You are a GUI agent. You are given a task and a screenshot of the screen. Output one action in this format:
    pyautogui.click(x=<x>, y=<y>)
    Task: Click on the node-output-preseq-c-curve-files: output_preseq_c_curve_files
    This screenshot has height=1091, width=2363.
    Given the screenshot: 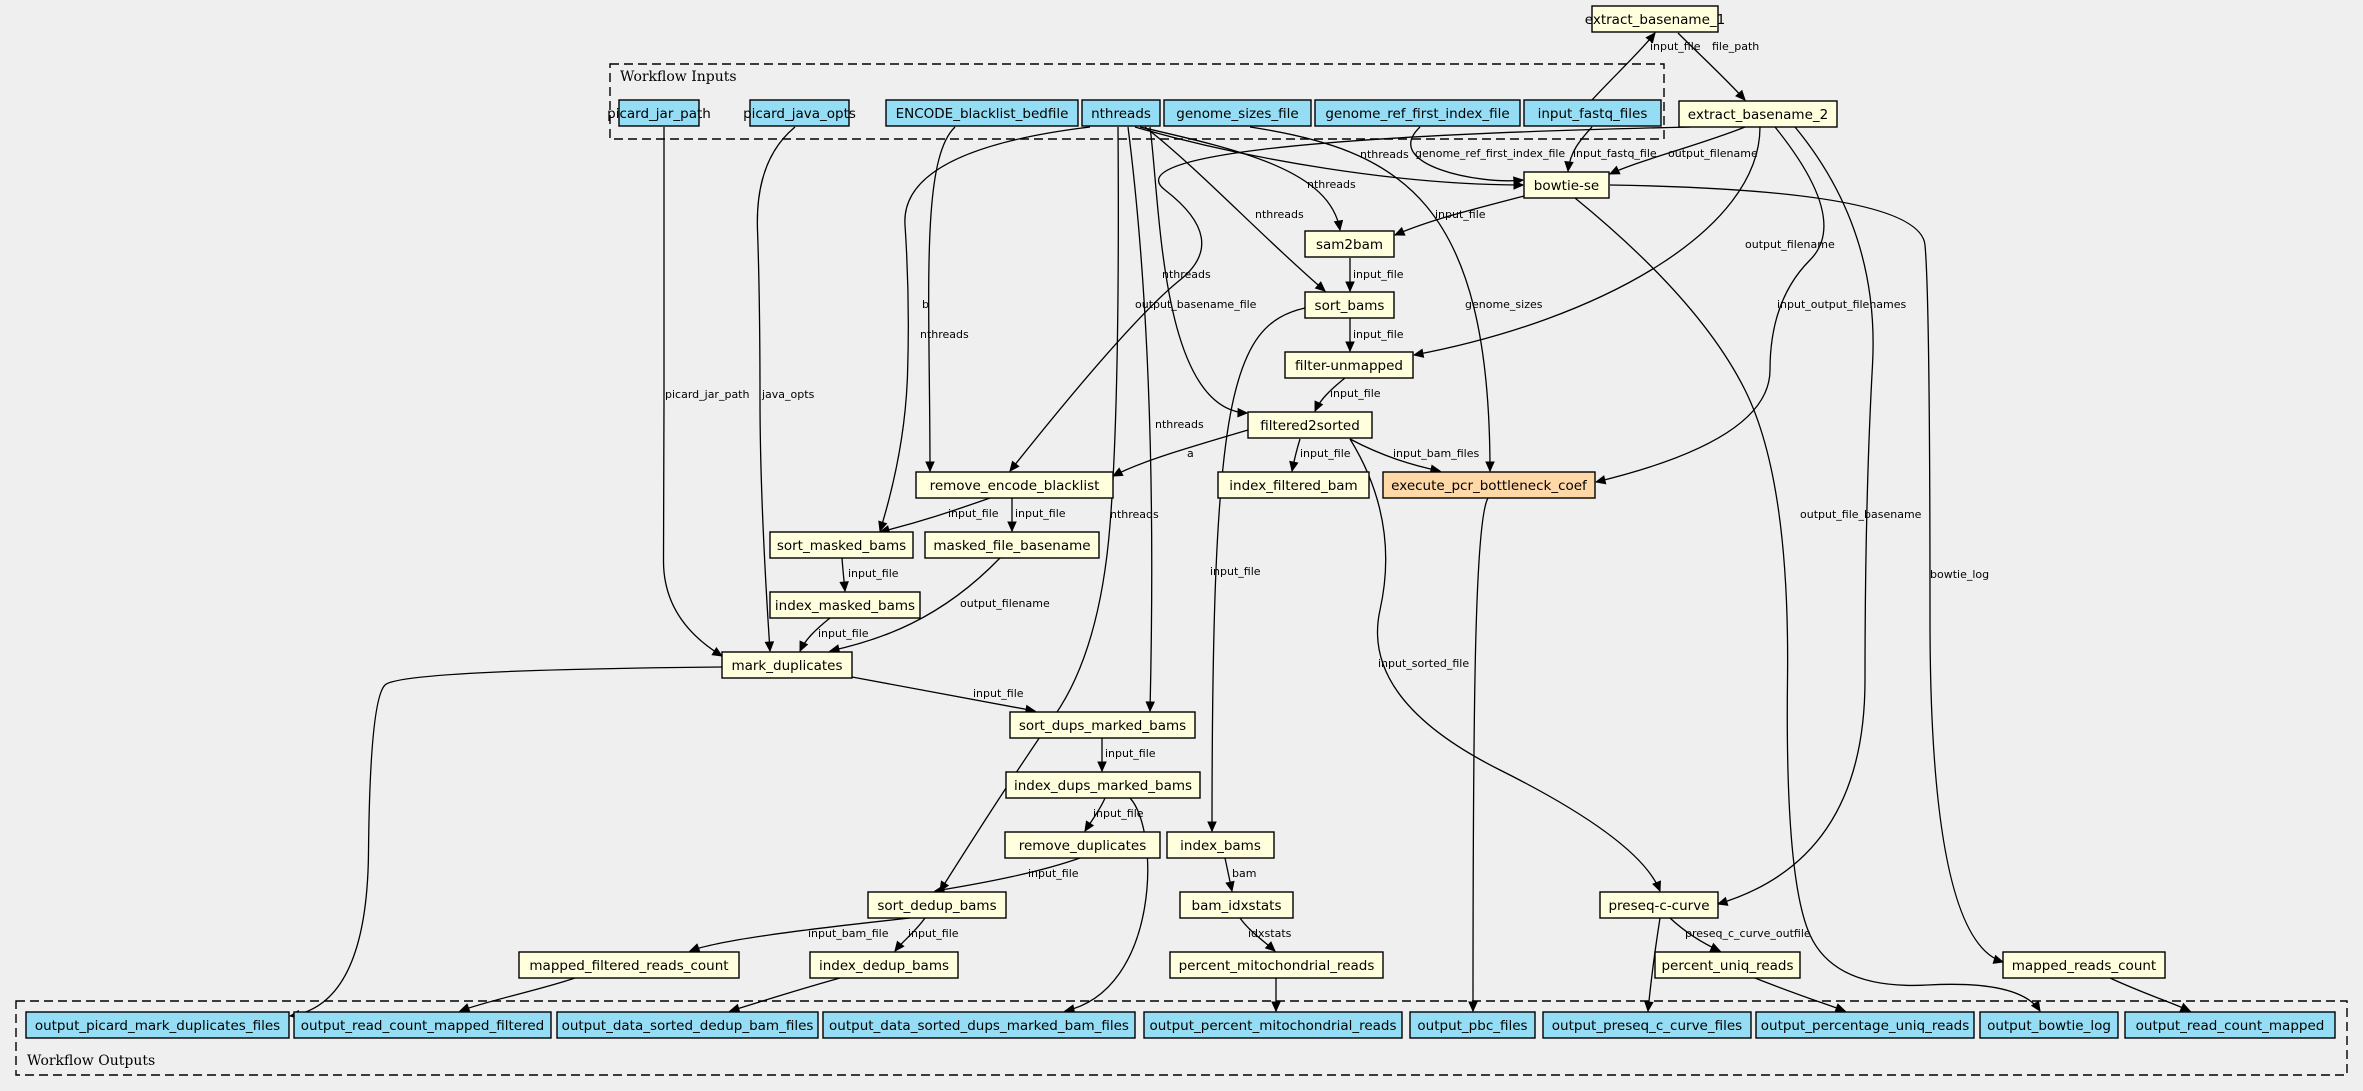 What is the action you would take?
    pyautogui.click(x=1647, y=1025)
    